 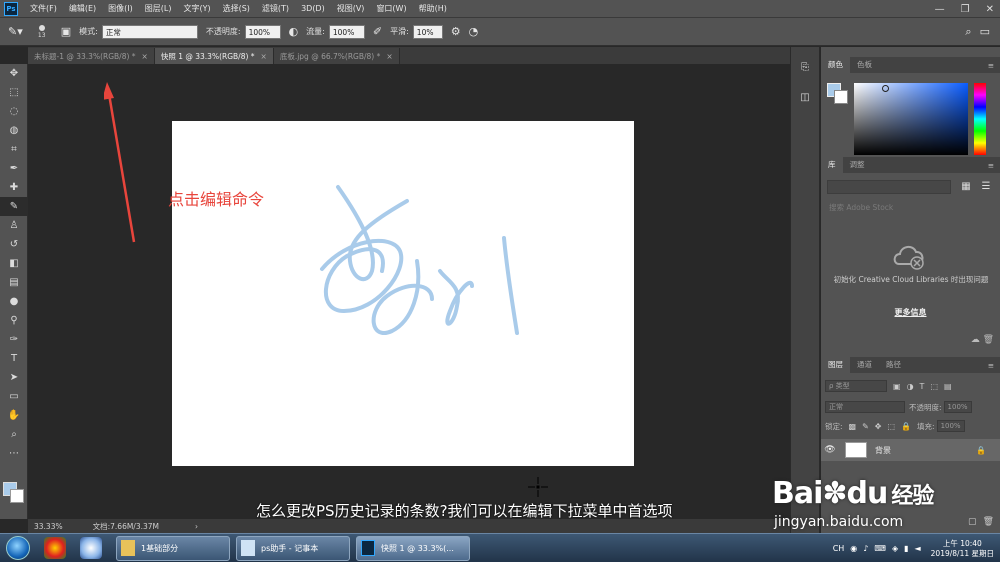 I want to click on healing-tool-icon: ✚, so click(x=14, y=187).